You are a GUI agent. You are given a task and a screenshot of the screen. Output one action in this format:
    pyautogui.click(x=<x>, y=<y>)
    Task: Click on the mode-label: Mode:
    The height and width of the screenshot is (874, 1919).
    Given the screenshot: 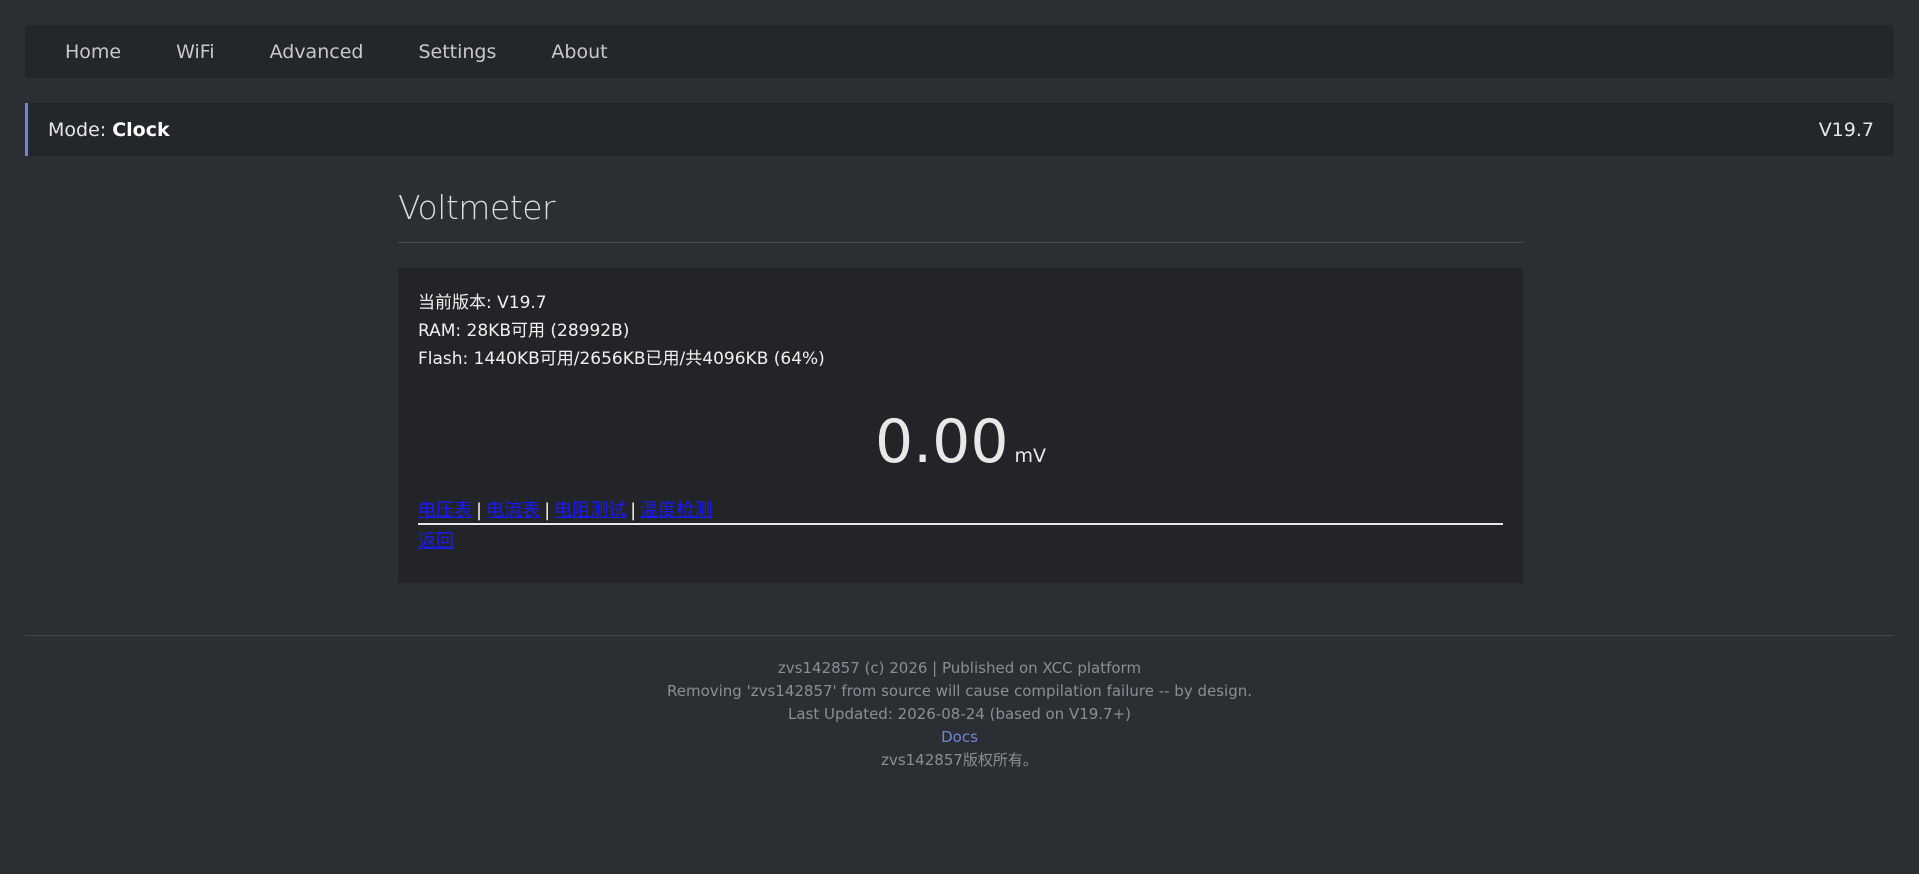 What is the action you would take?
    pyautogui.click(x=80, y=129)
    